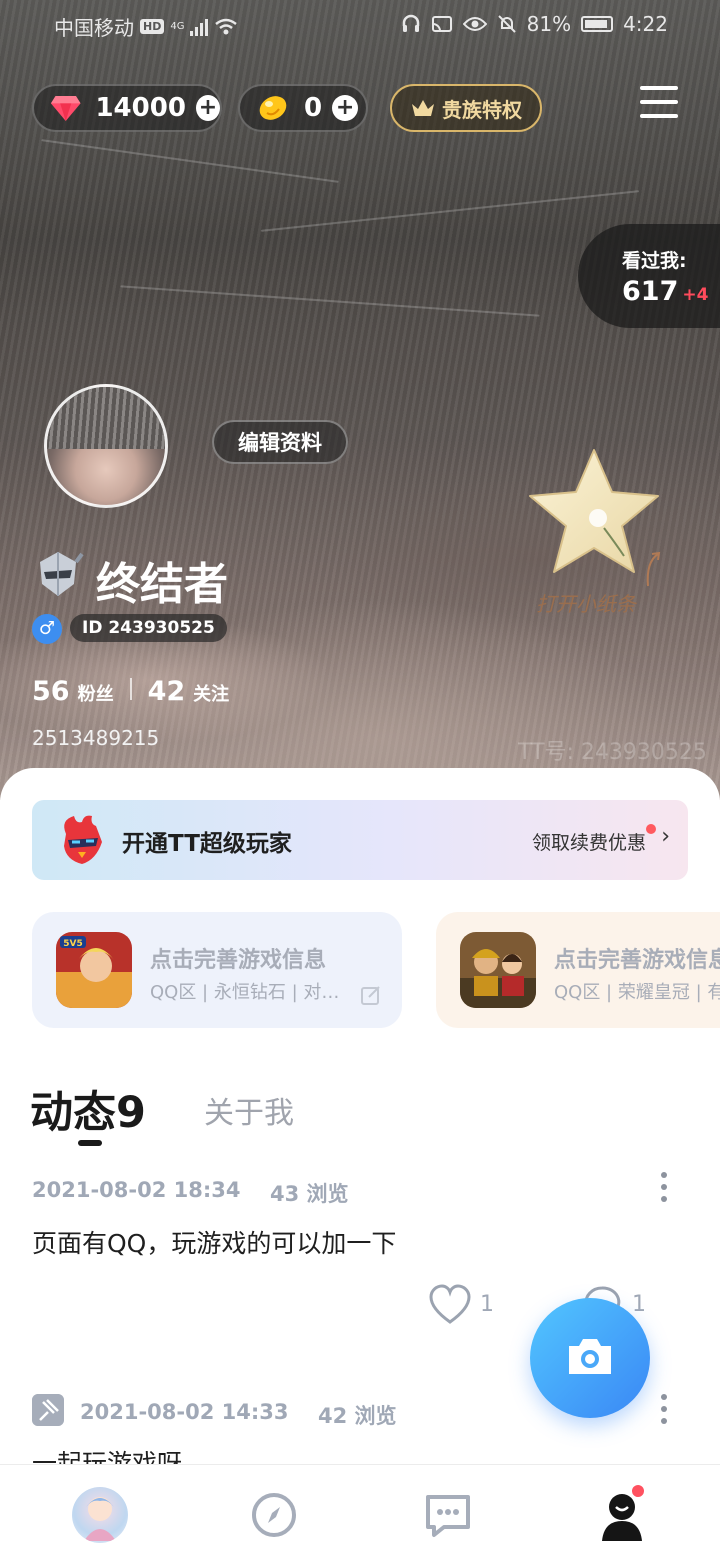  I want to click on bean-balance-pill: 0 +, so click(303, 108).